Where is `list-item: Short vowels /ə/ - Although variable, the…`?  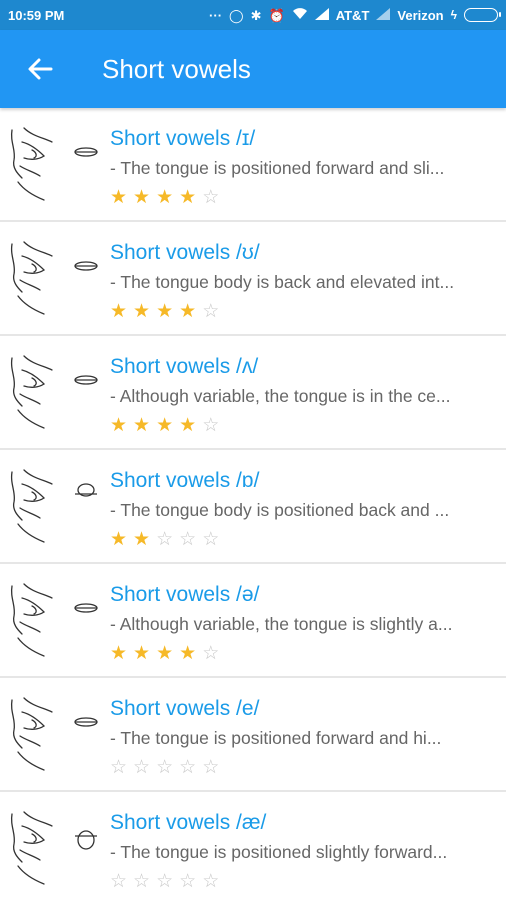
list-item: Short vowels /ə/ - Although variable, the… is located at coordinates (253, 621).